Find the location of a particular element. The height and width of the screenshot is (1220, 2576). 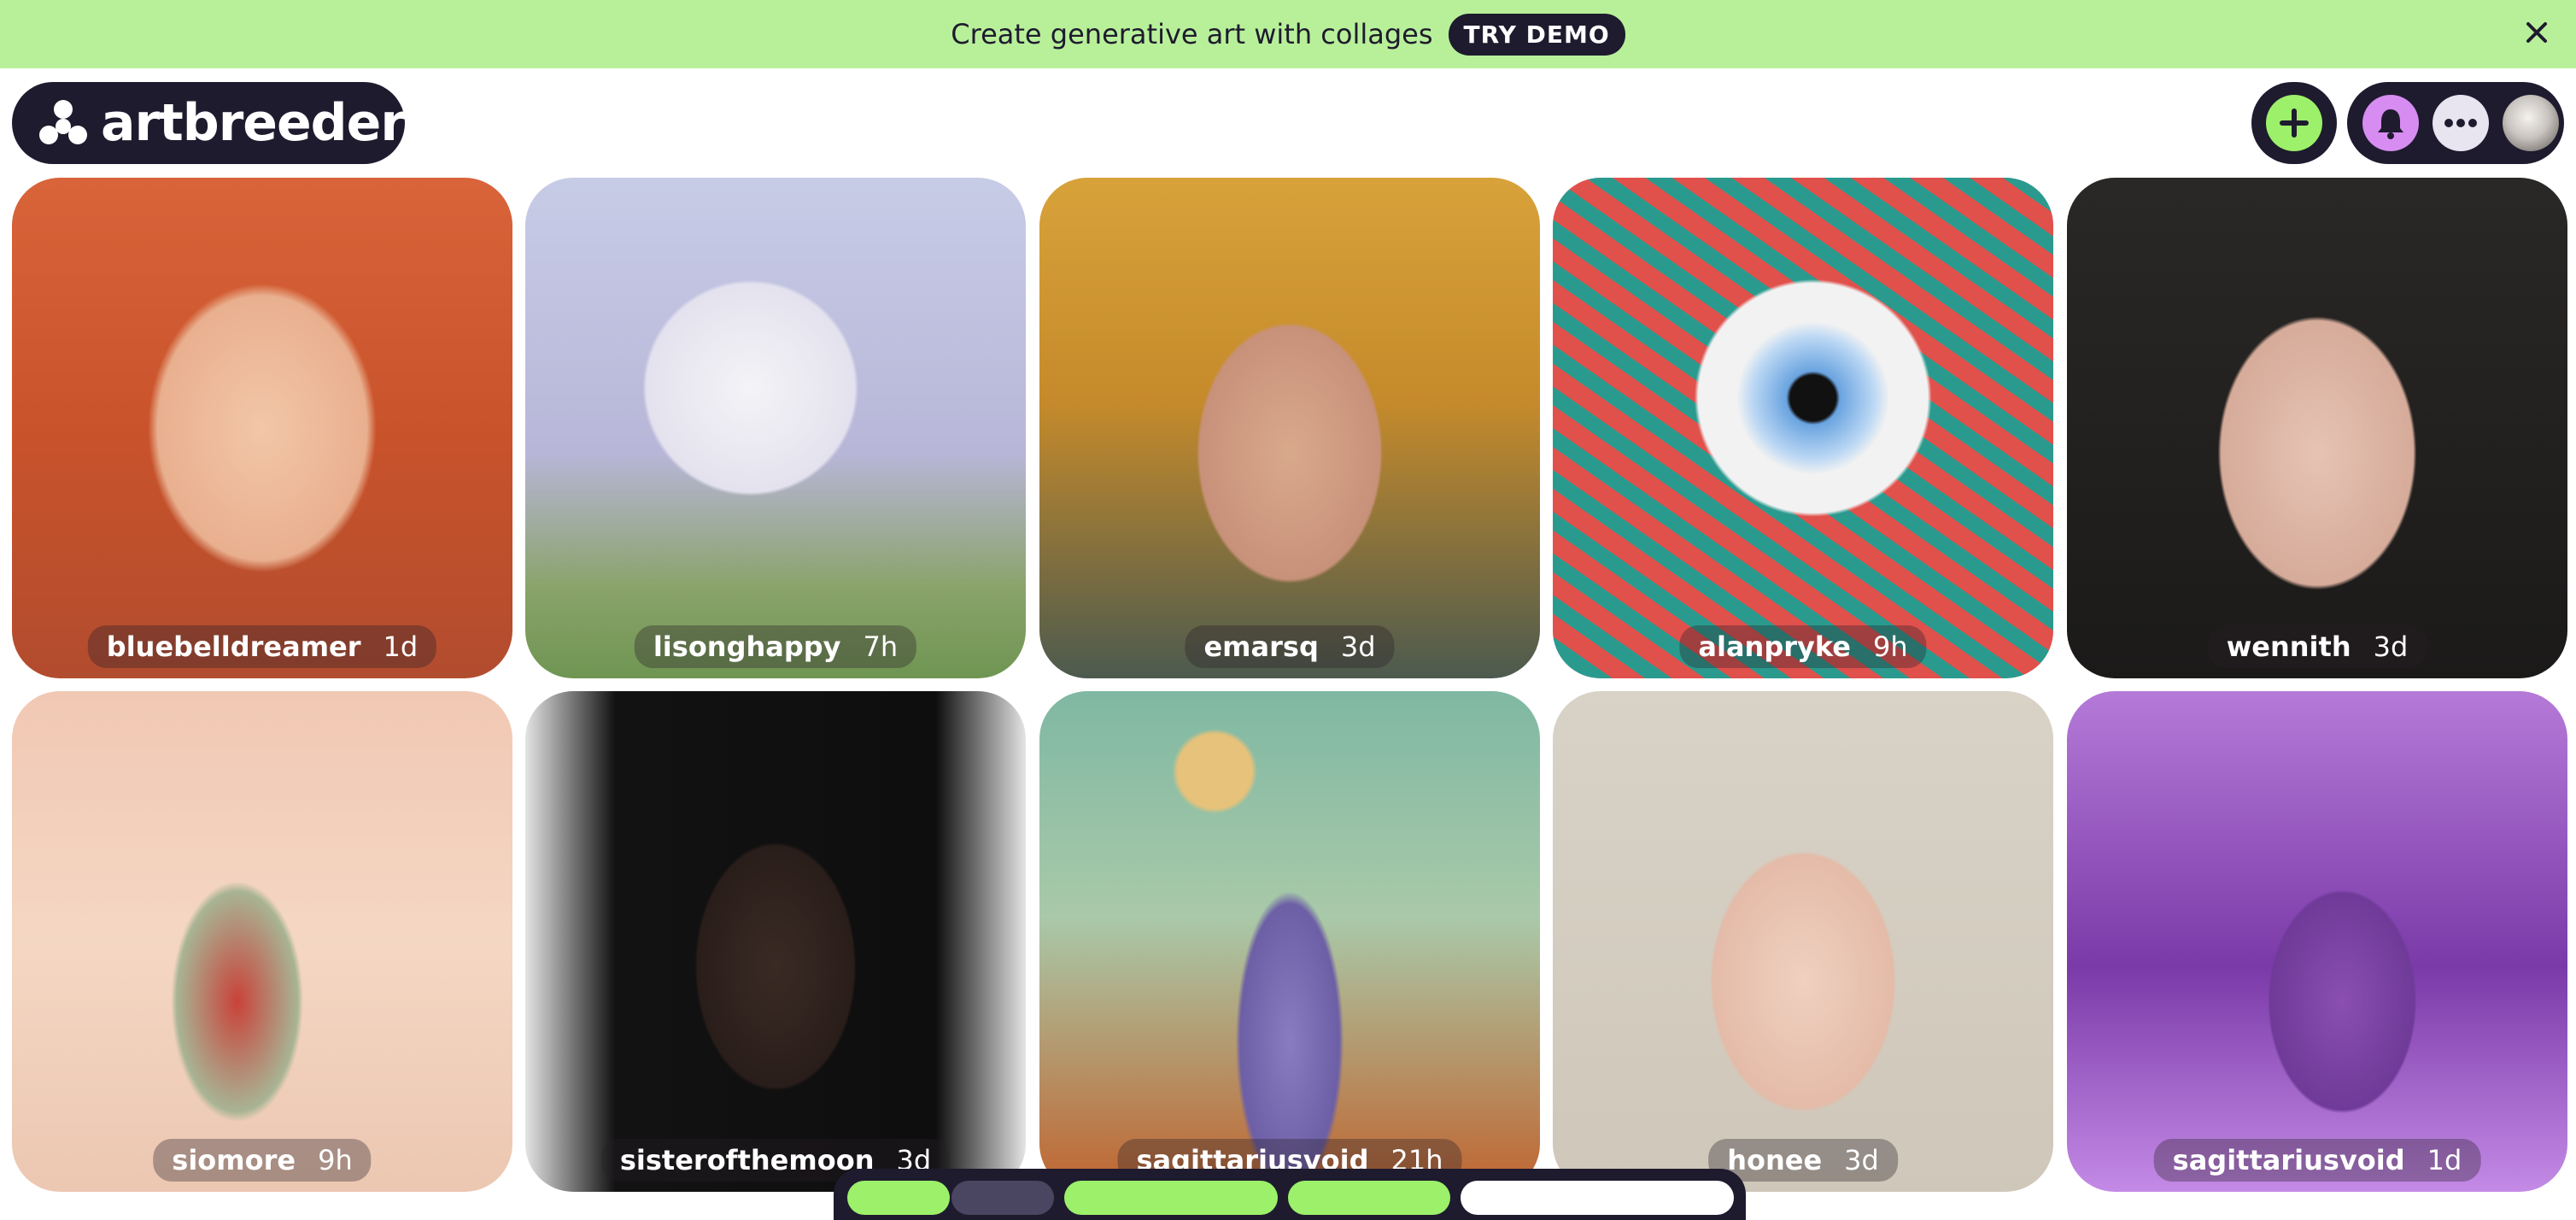

card-label: emarsq 3d is located at coordinates (1290, 646).